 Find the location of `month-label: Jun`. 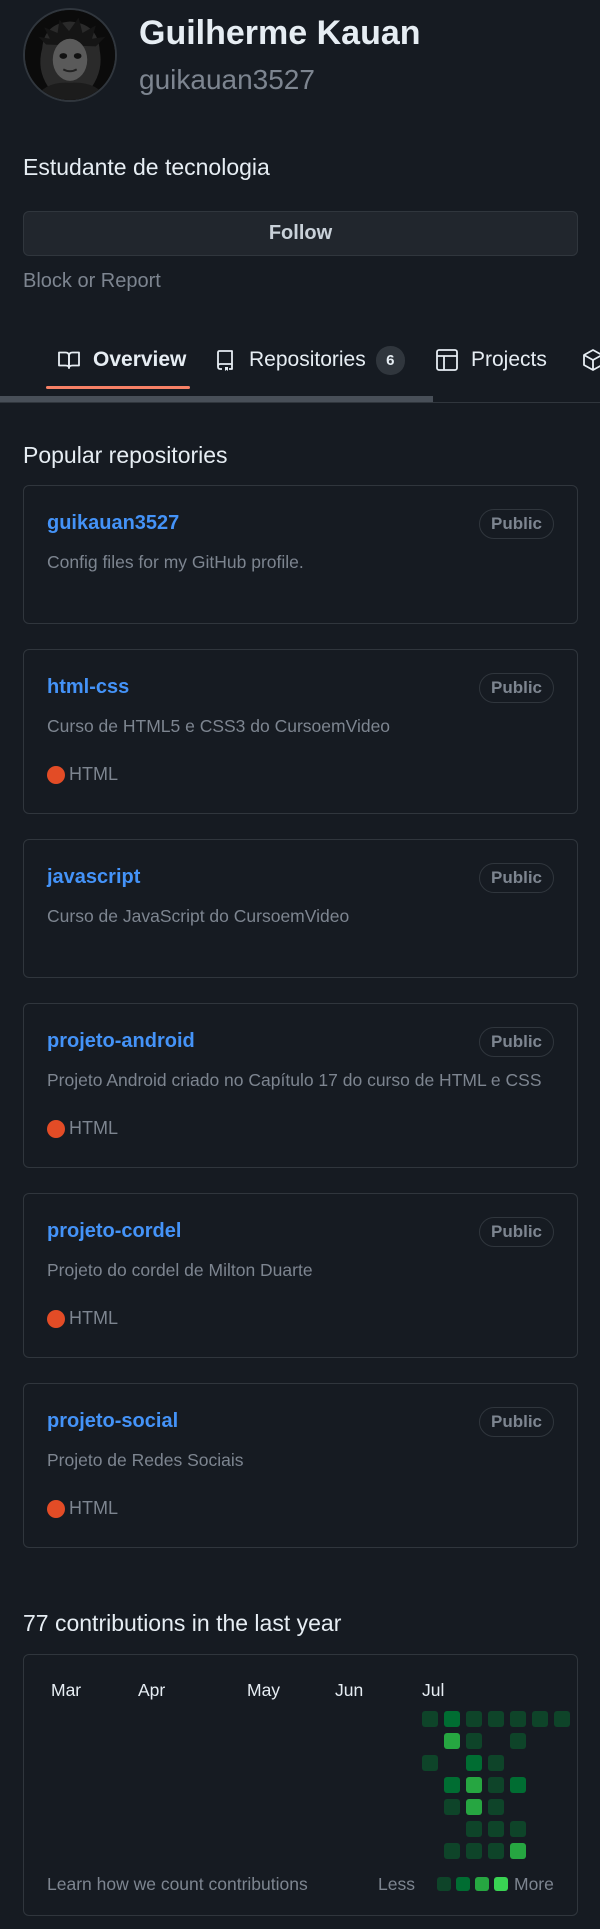

month-label: Jun is located at coordinates (349, 1690).